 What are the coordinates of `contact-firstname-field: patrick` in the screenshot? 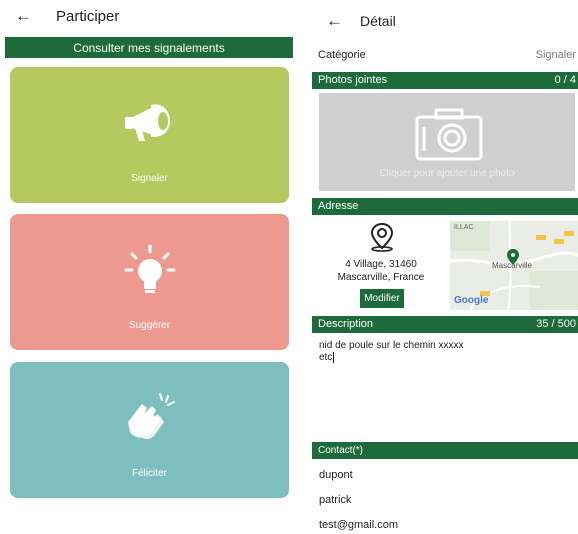 It's located at (335, 500).